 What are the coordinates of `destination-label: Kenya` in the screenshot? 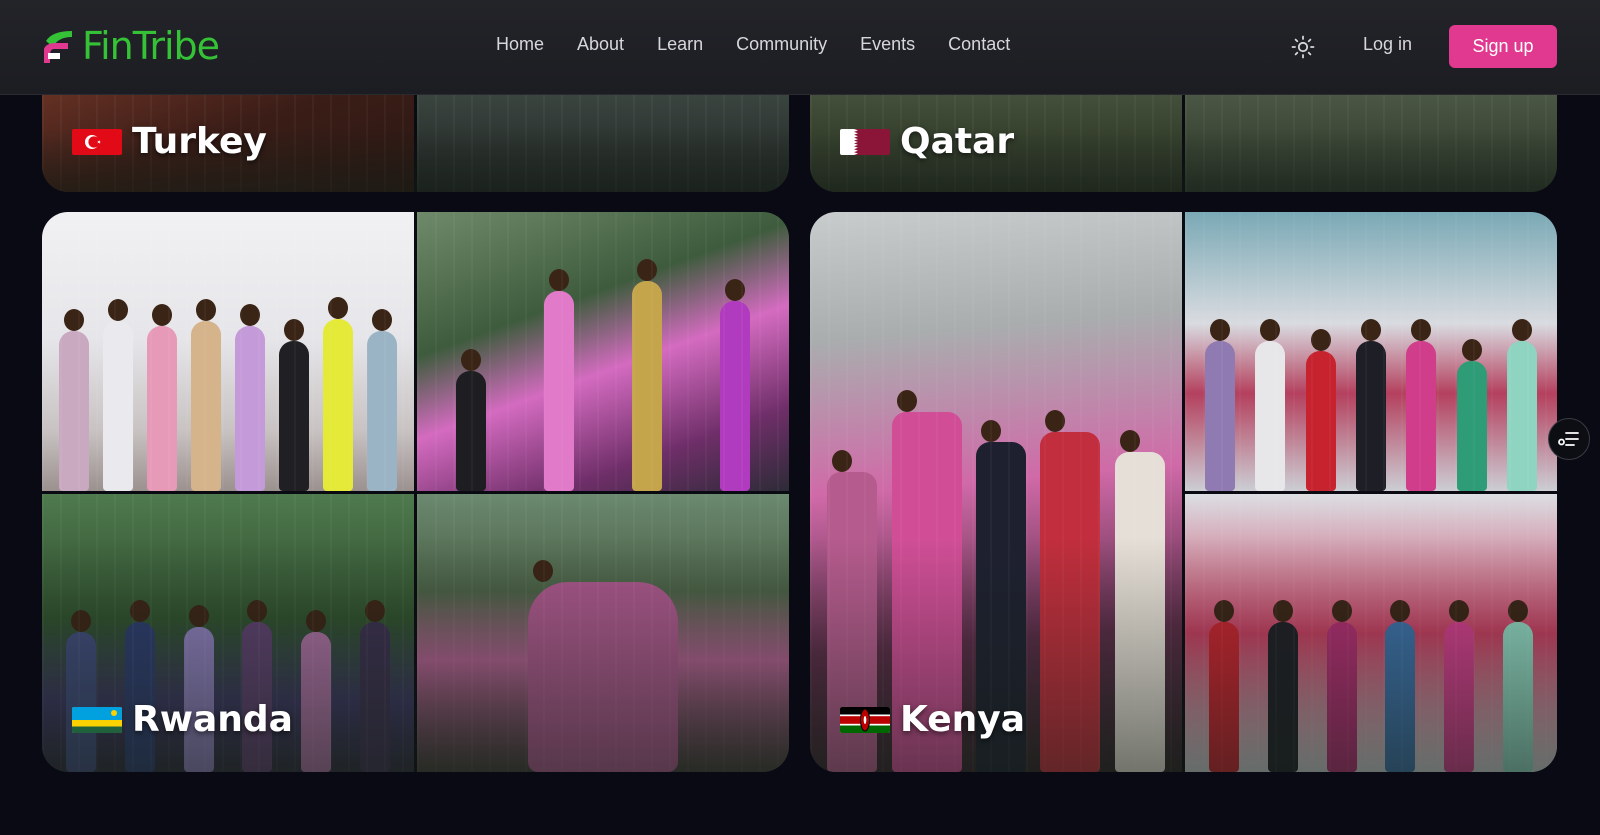 It's located at (932, 719).